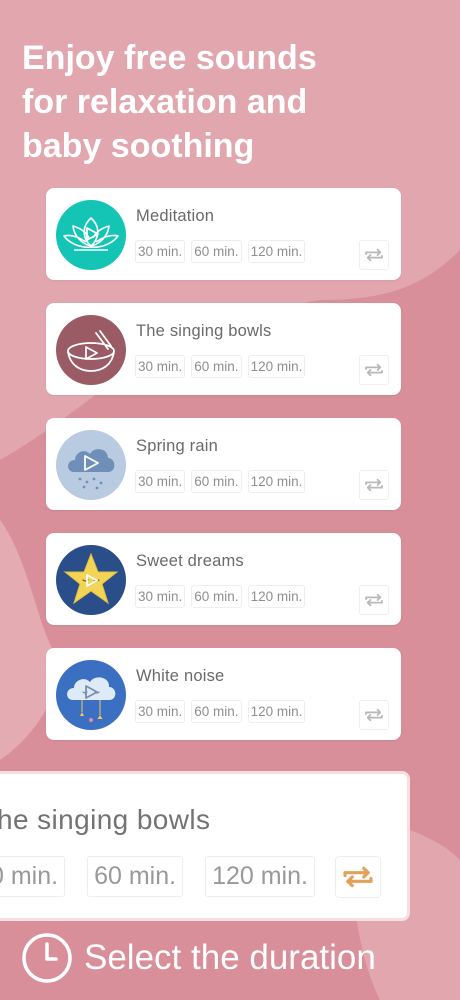 This screenshot has width=460, height=1000. I want to click on sound-card-spring-rain: Spring rain 30 min. 60 min. 120 min., so click(223, 464).